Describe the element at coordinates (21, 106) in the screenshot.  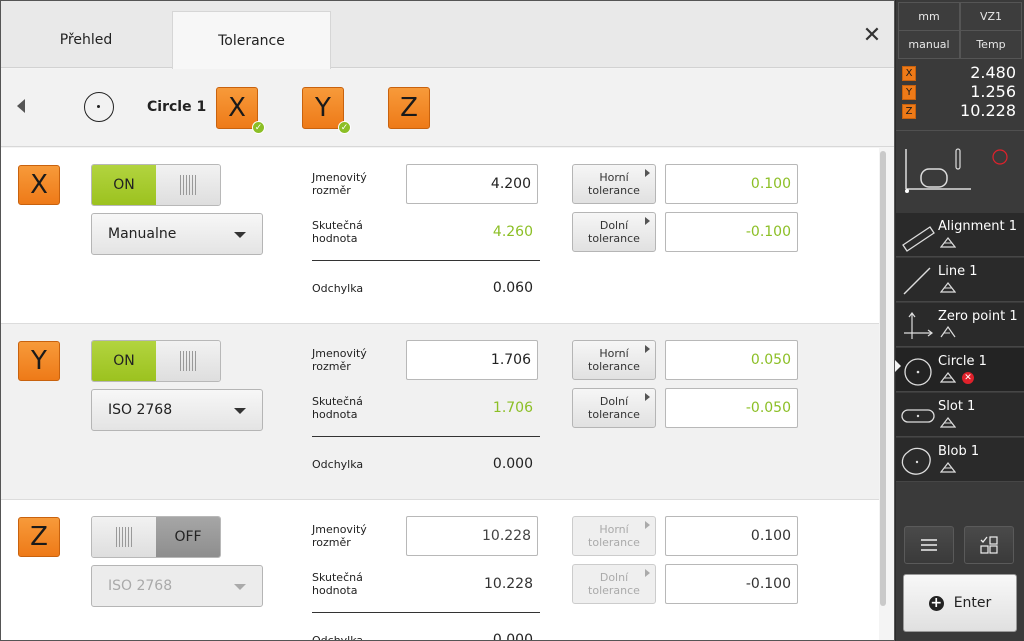
I see `back-arrow-icon` at that location.